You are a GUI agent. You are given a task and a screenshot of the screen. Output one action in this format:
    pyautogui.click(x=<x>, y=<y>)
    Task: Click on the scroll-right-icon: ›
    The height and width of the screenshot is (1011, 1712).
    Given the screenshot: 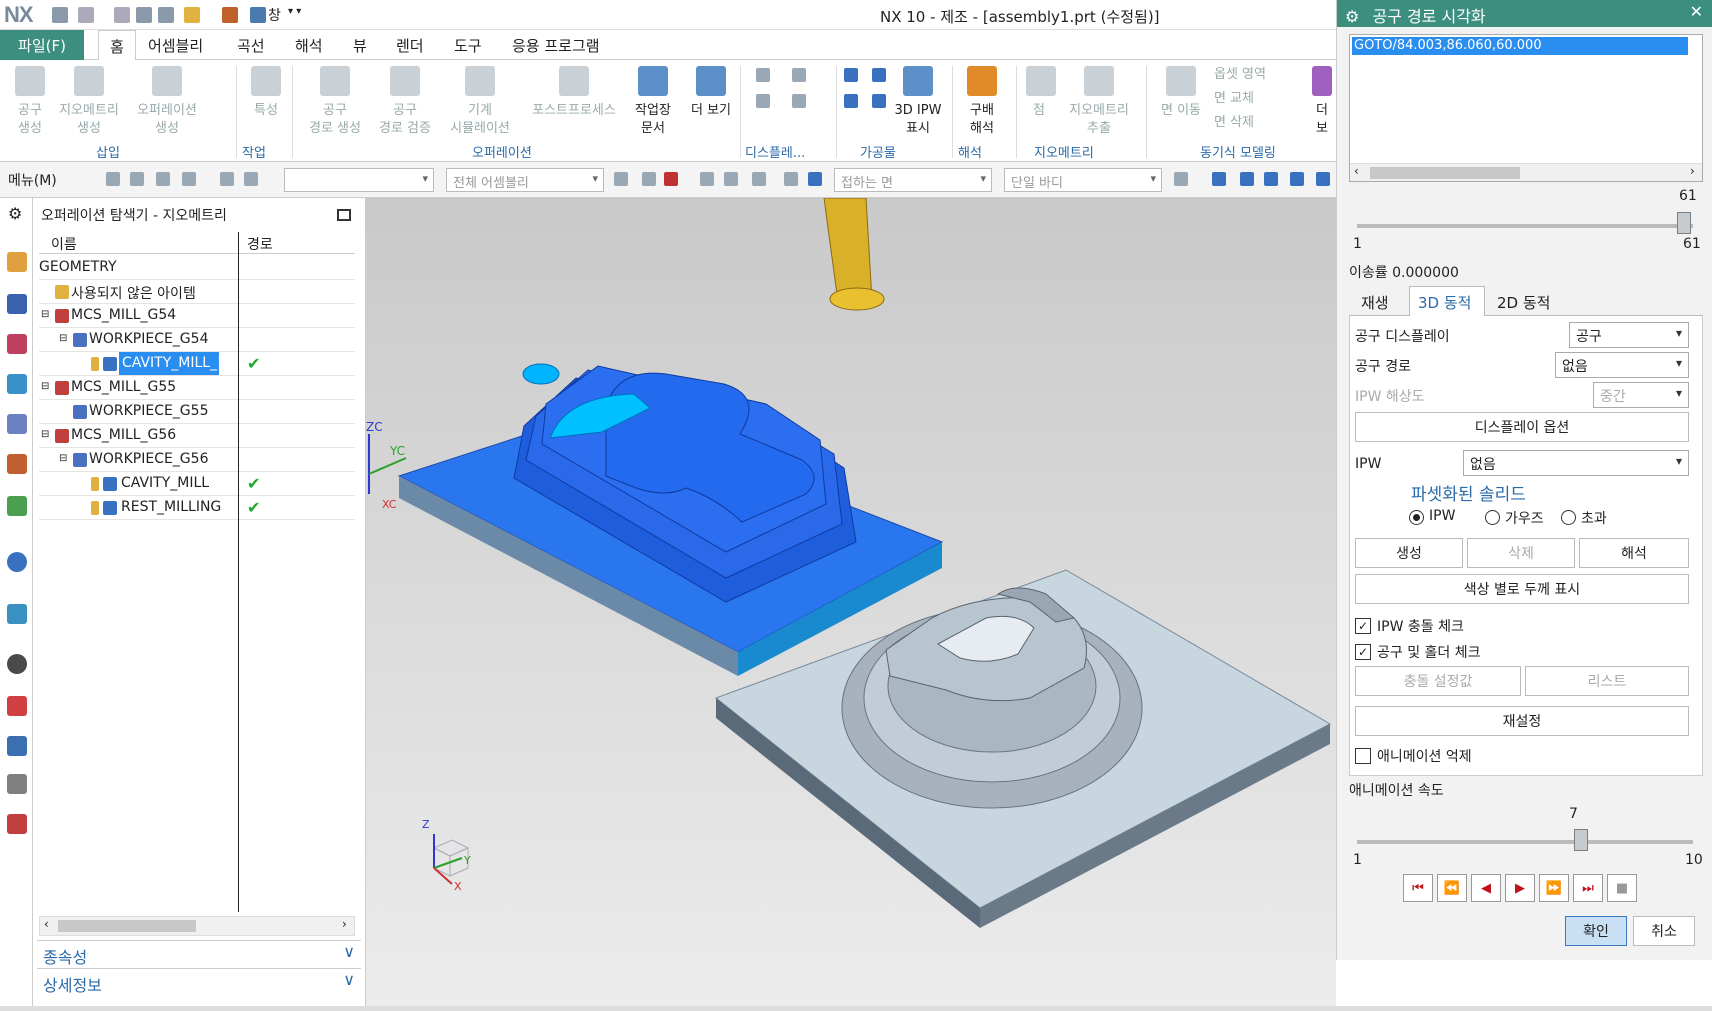 What is the action you would take?
    pyautogui.click(x=344, y=924)
    